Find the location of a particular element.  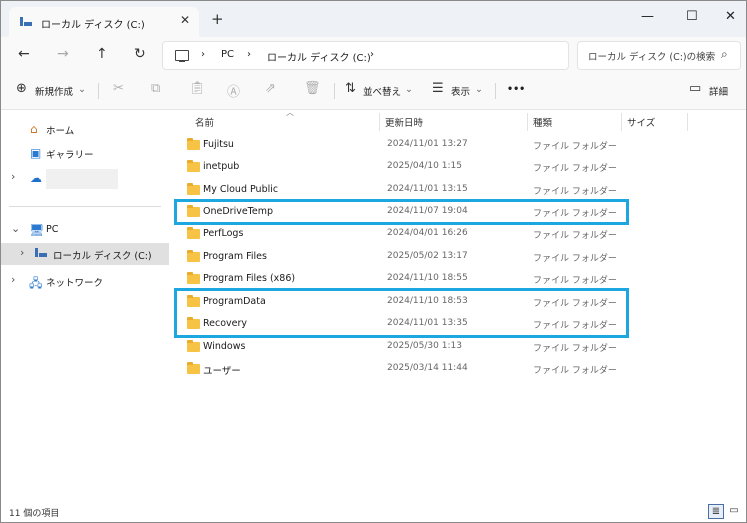

sort-ascending-icon: ︿ is located at coordinates (290, 112).